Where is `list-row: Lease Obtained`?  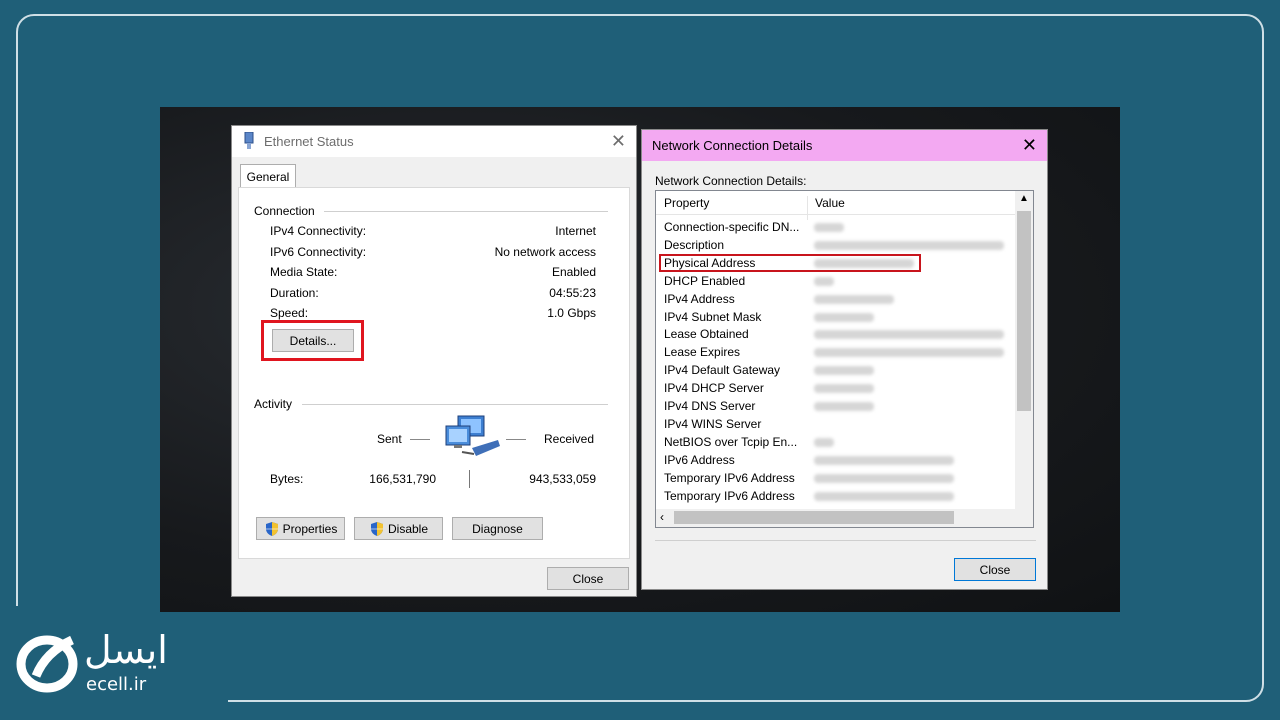
list-row: Lease Obtained is located at coordinates (836, 334).